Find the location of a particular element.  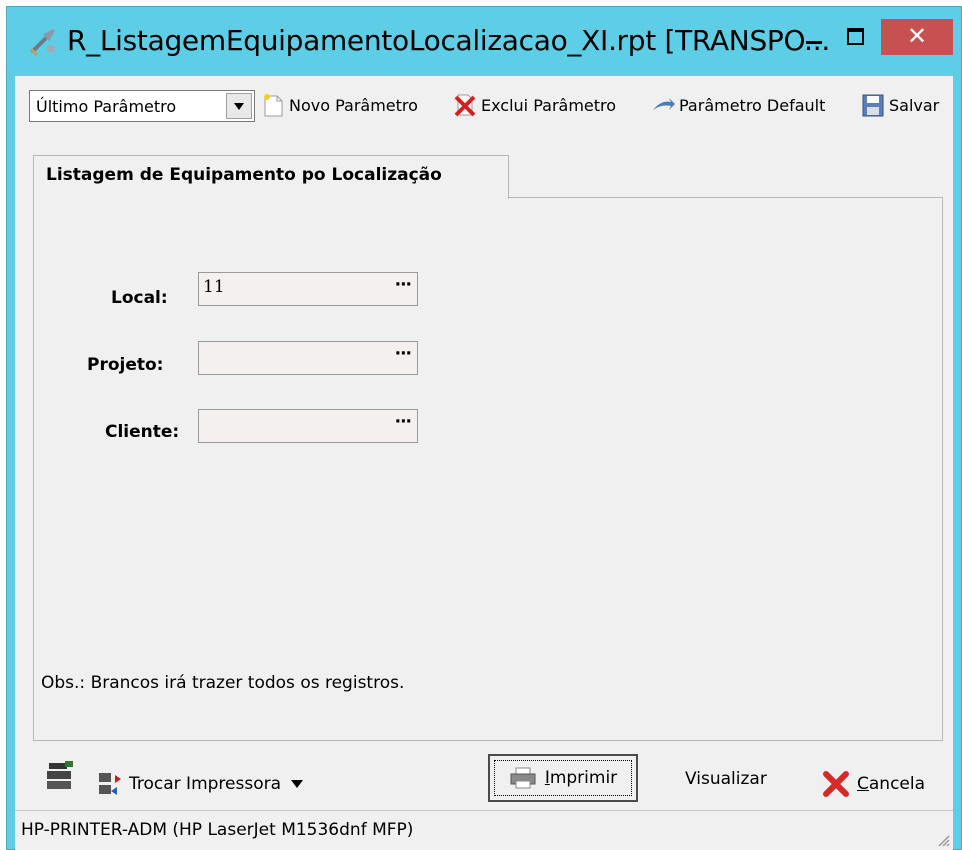

default-parameter-label: Parâmetro Default is located at coordinates (752, 105).